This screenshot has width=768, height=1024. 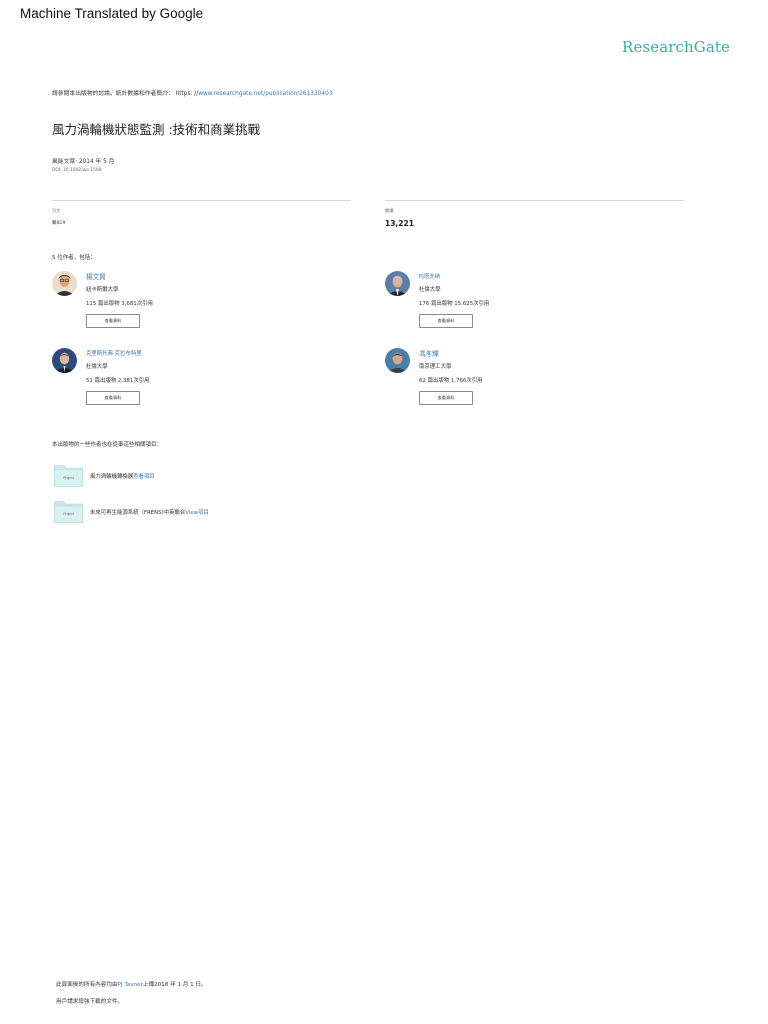 I want to click on author-name: 楊文賢, so click(x=96, y=276).